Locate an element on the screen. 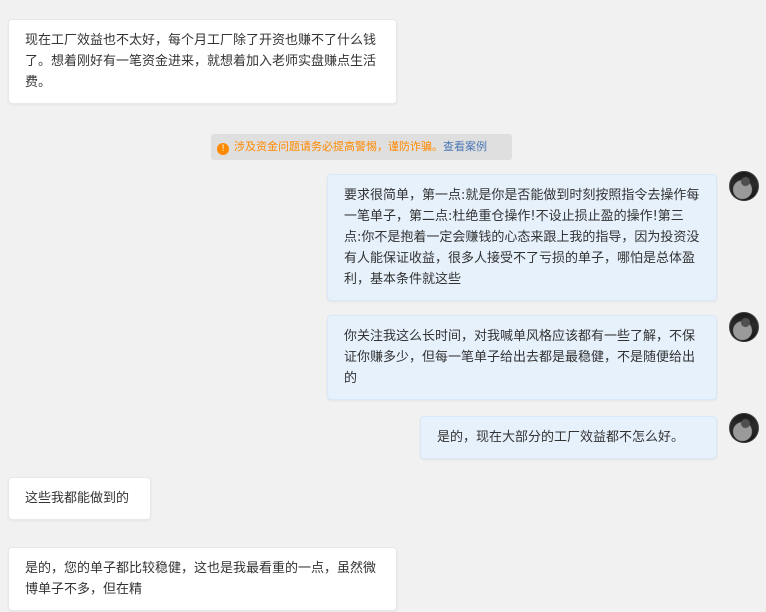  fraud-warning-notice: ! 涉及资金问题请务必提高警惕，谨防诈骗。查看案例 is located at coordinates (361, 147).